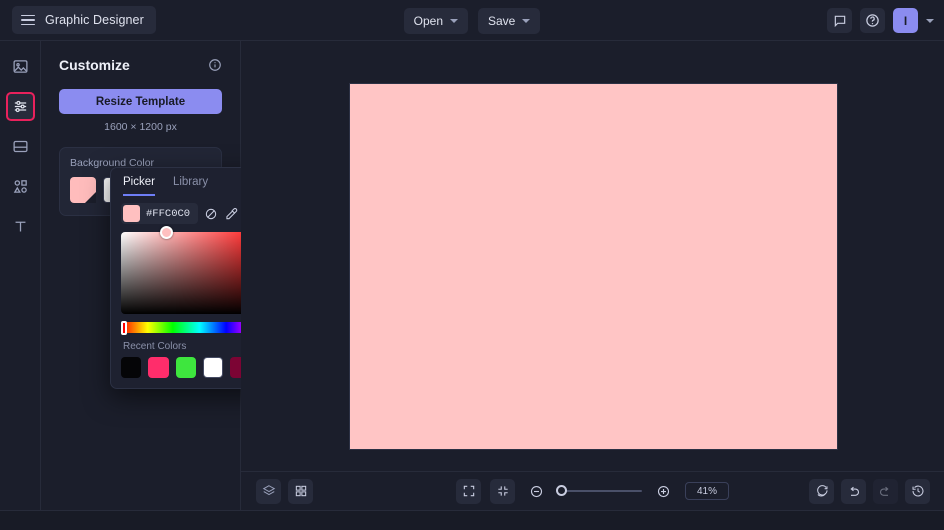 This screenshot has width=944, height=530. I want to click on zoom-in-icon, so click(663, 491).